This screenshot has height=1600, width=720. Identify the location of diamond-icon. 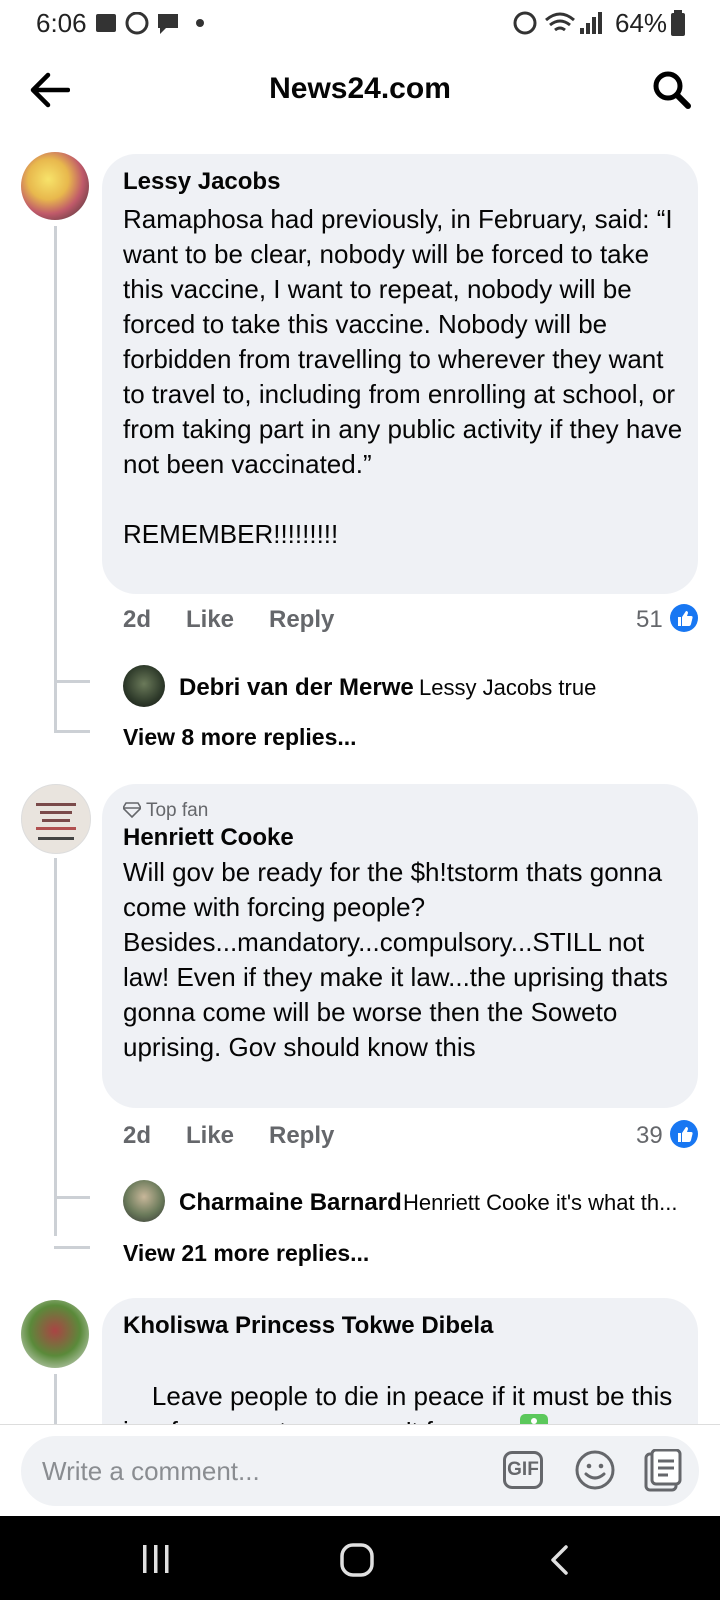
(132, 810).